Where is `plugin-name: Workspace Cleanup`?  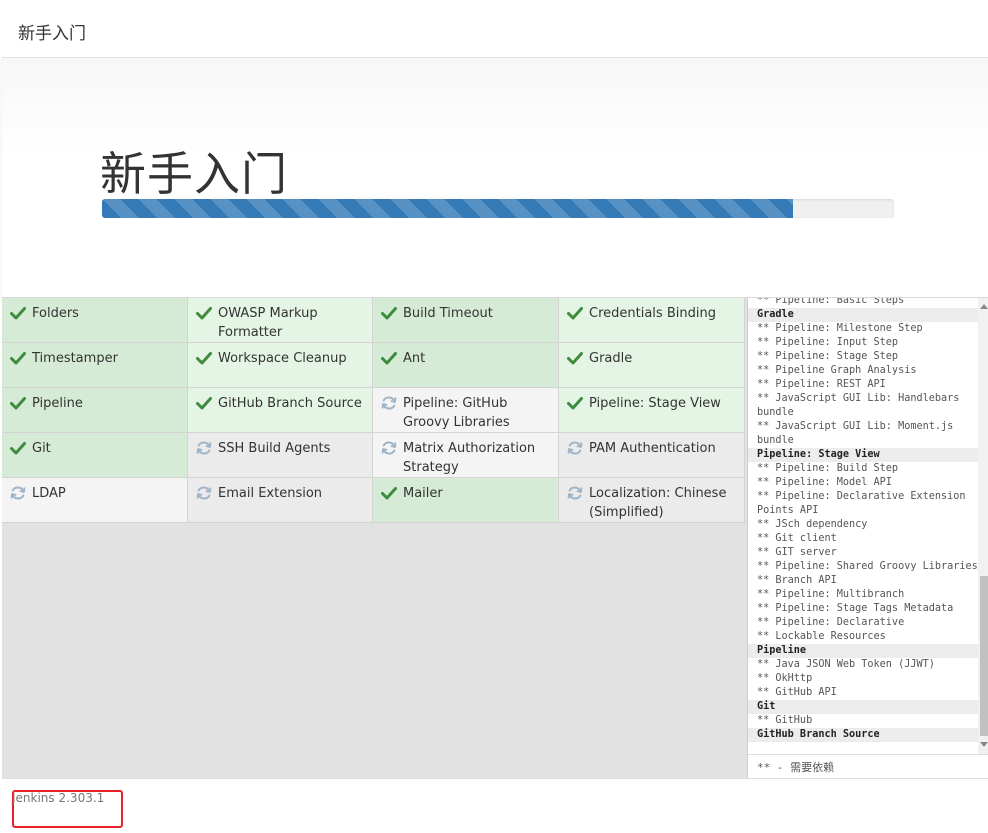
plugin-name: Workspace Cleanup is located at coordinates (282, 358).